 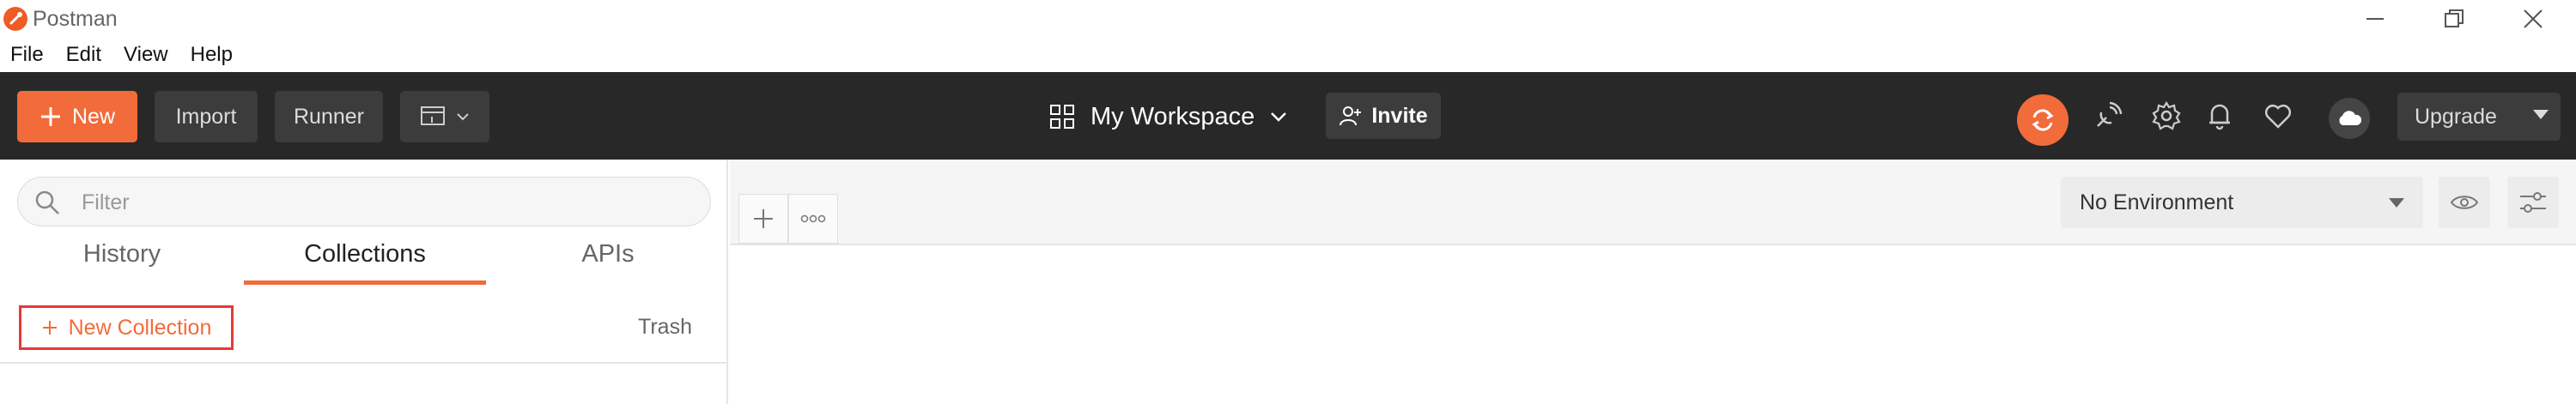 What do you see at coordinates (1288, 19) in the screenshot?
I see `title-bar: Postman` at bounding box center [1288, 19].